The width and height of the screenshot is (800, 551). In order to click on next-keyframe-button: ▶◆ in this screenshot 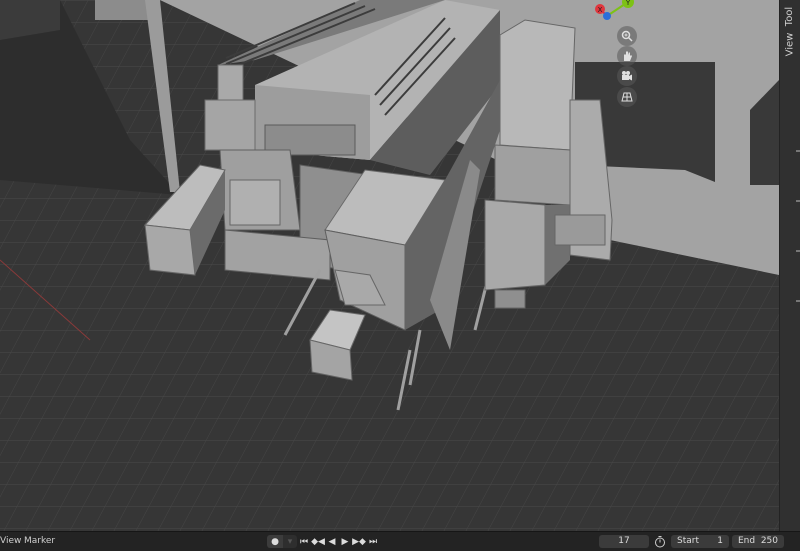, I will do `click(359, 541)`.